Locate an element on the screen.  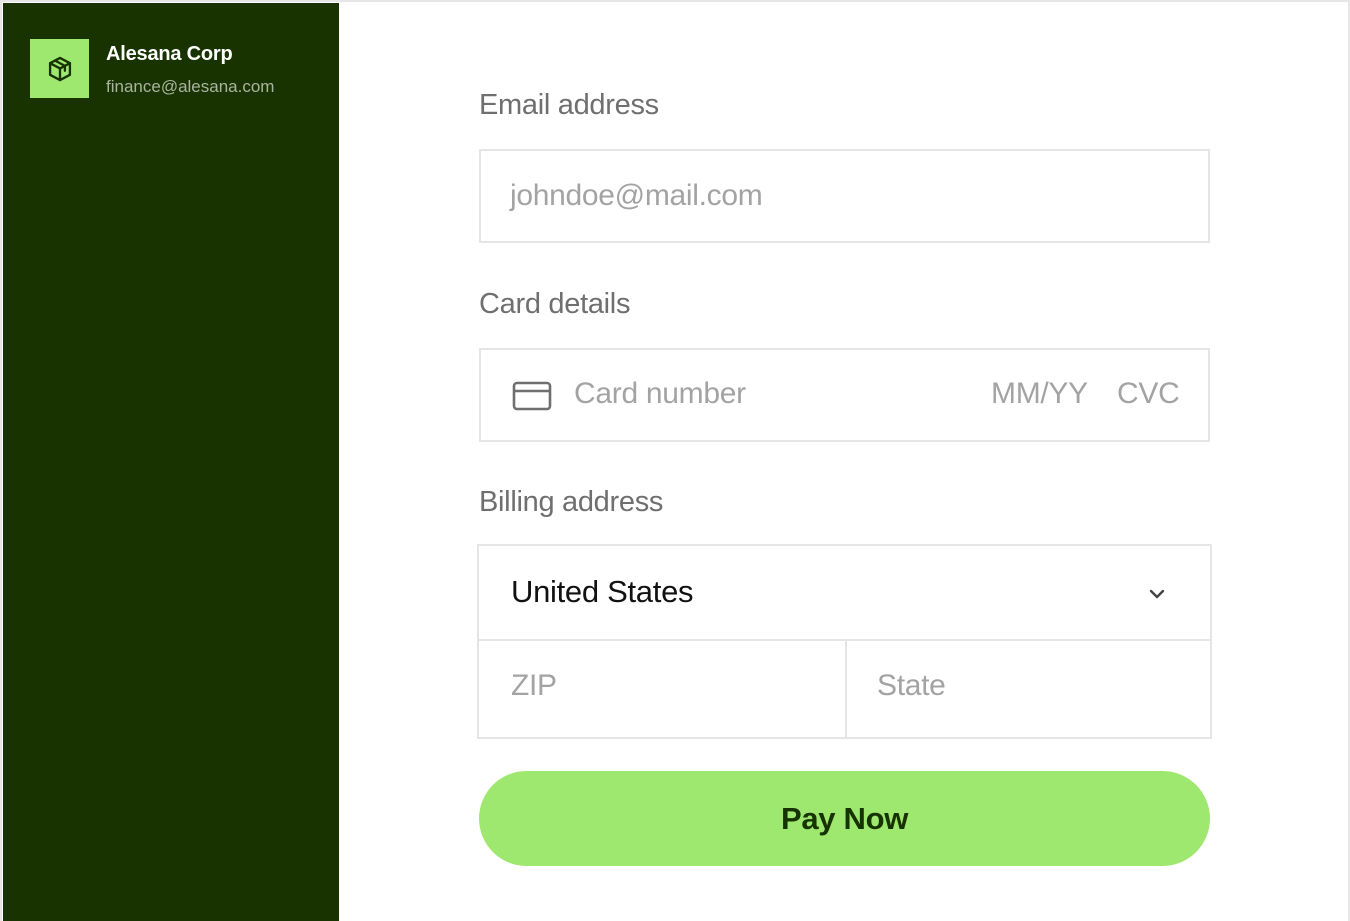
pay-now-button: Pay Now is located at coordinates (844, 818).